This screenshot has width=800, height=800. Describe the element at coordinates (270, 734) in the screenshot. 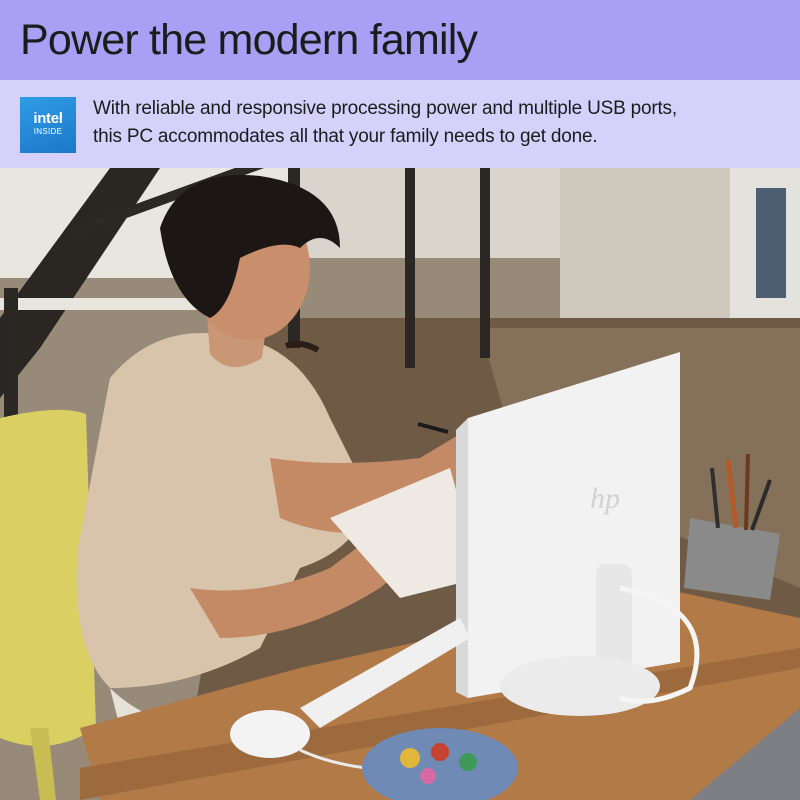

I see `mouse` at that location.